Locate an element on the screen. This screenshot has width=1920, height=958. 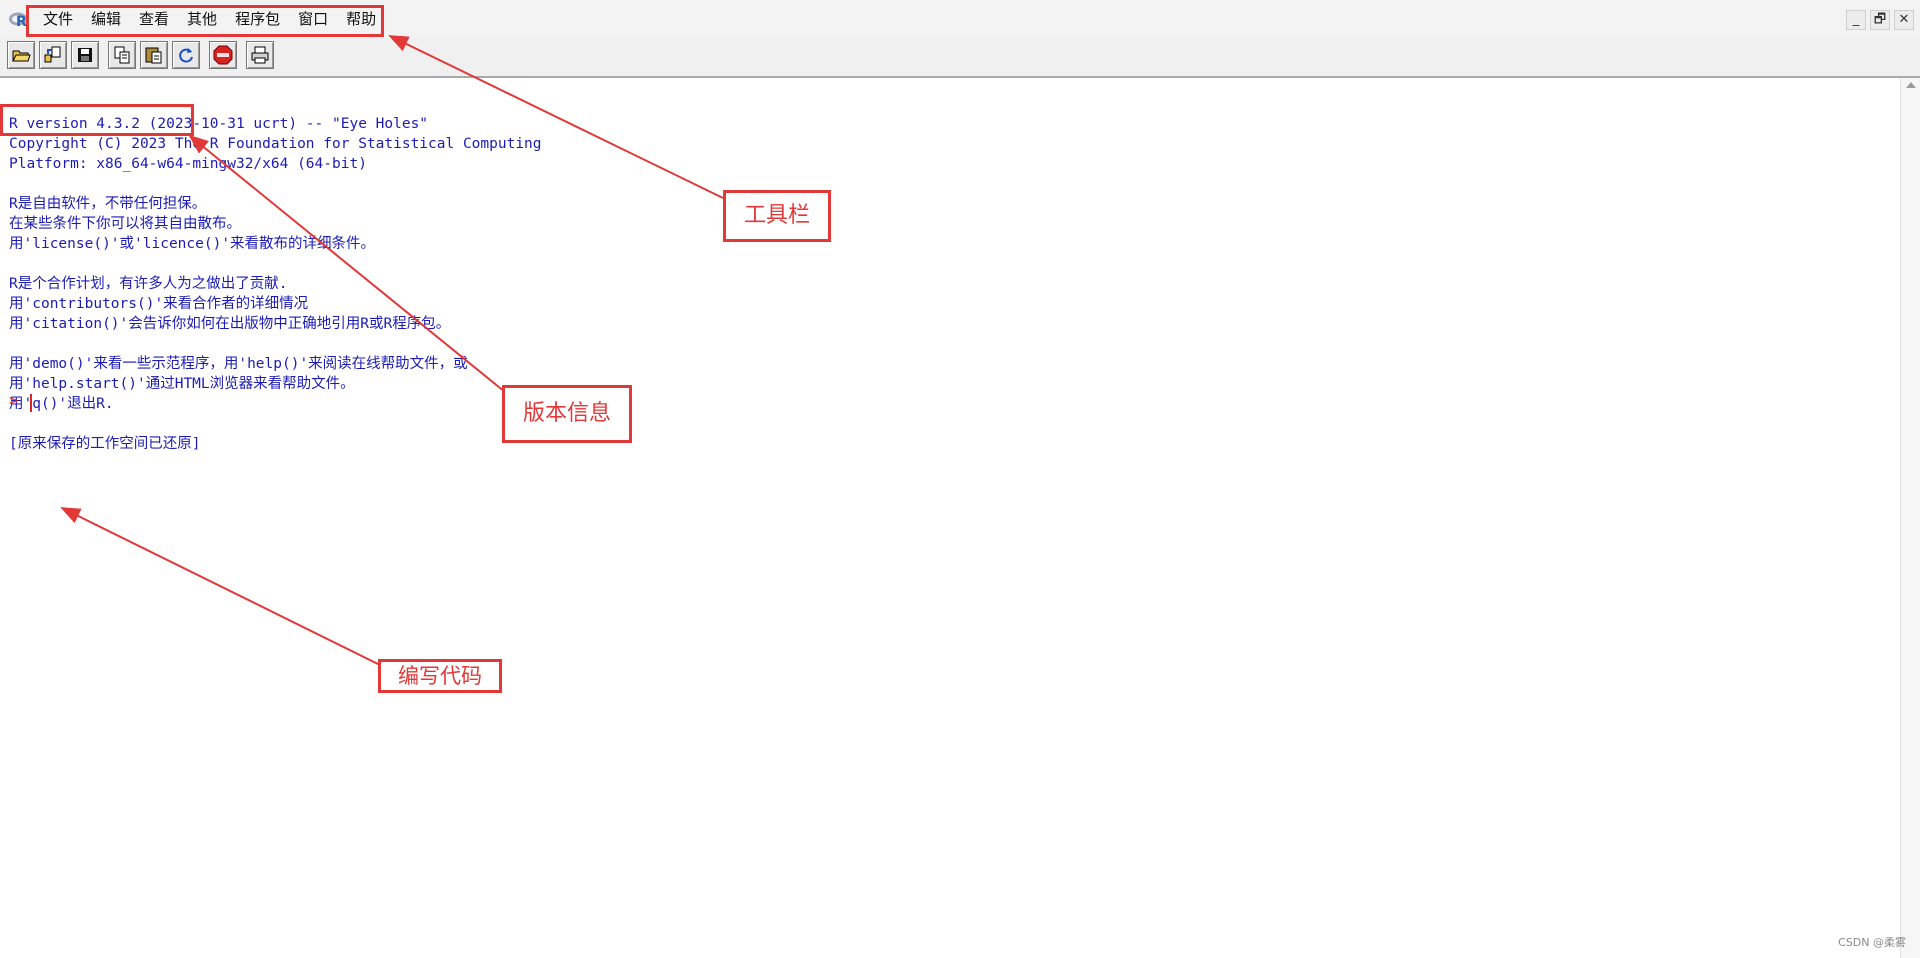
toolbar-callout: 工具栏 is located at coordinates (777, 216).